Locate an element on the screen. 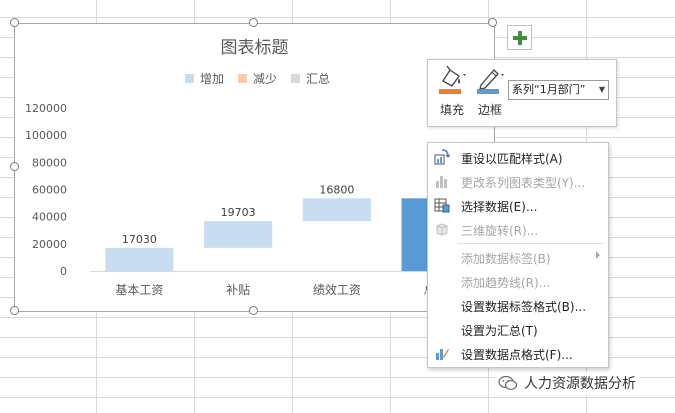 This screenshot has height=413, width=675. reset-style-icon is located at coordinates (442, 157).